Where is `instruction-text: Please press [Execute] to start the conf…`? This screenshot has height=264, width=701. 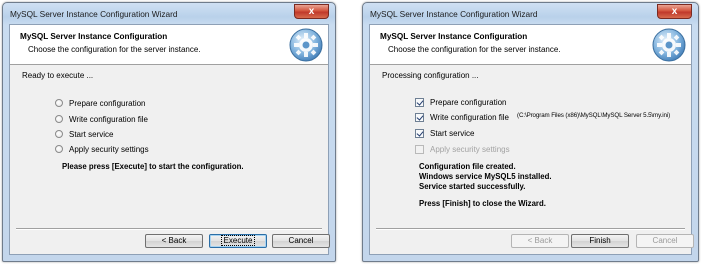 instruction-text: Please press [Execute] to start the conf… is located at coordinates (153, 166).